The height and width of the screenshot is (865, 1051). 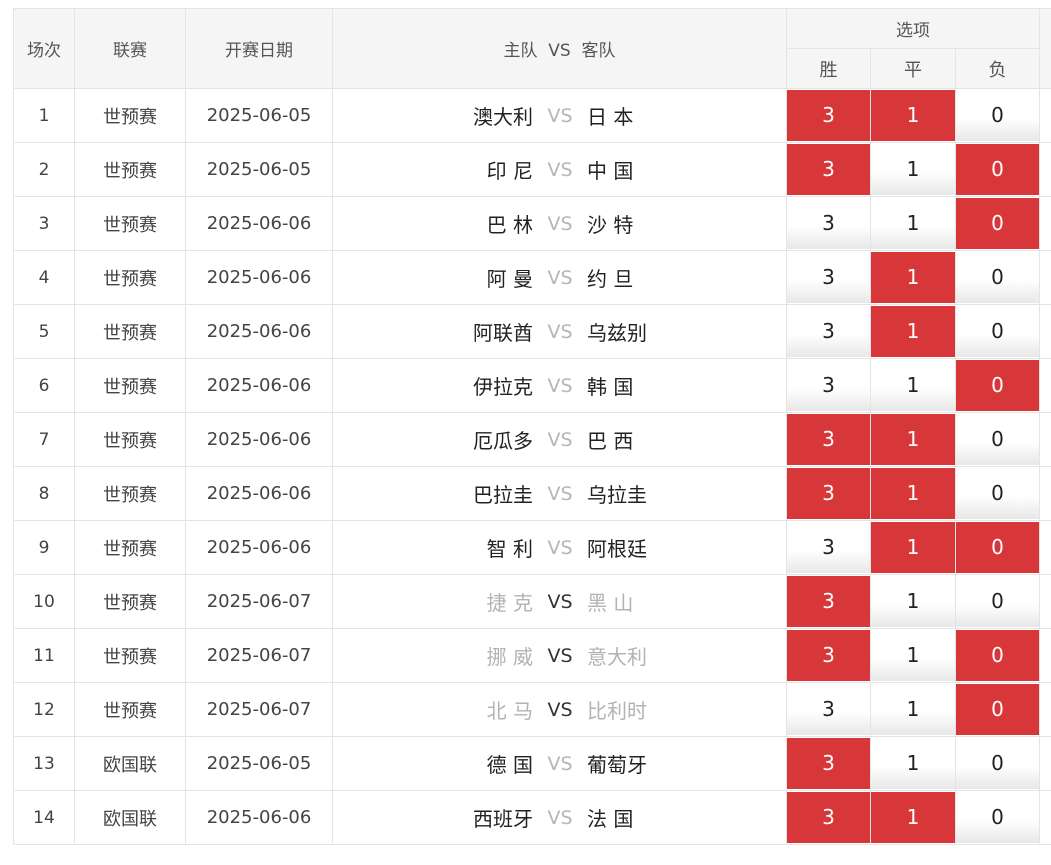 What do you see at coordinates (532, 48) in the screenshot?
I see `table-header: 场次 联赛 开赛日期 主队 VS 客队 选项 胜 平 负` at bounding box center [532, 48].